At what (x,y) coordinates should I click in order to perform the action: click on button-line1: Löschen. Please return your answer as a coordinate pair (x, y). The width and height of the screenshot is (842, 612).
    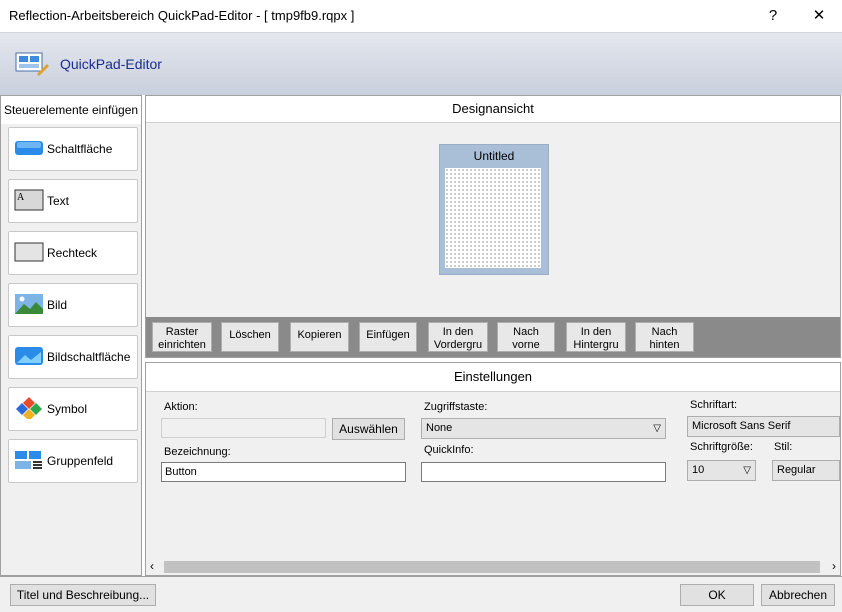
    Looking at the image, I should click on (250, 335).